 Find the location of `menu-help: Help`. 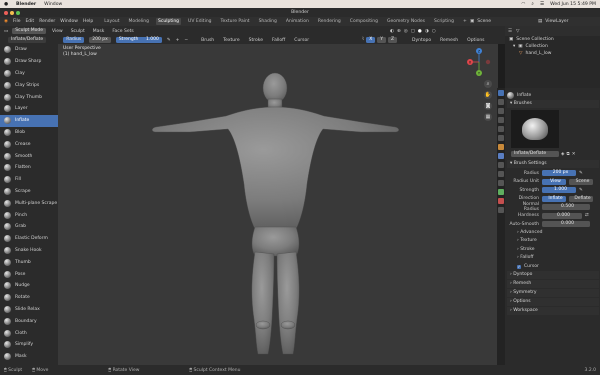

menu-help: Help is located at coordinates (88, 21).